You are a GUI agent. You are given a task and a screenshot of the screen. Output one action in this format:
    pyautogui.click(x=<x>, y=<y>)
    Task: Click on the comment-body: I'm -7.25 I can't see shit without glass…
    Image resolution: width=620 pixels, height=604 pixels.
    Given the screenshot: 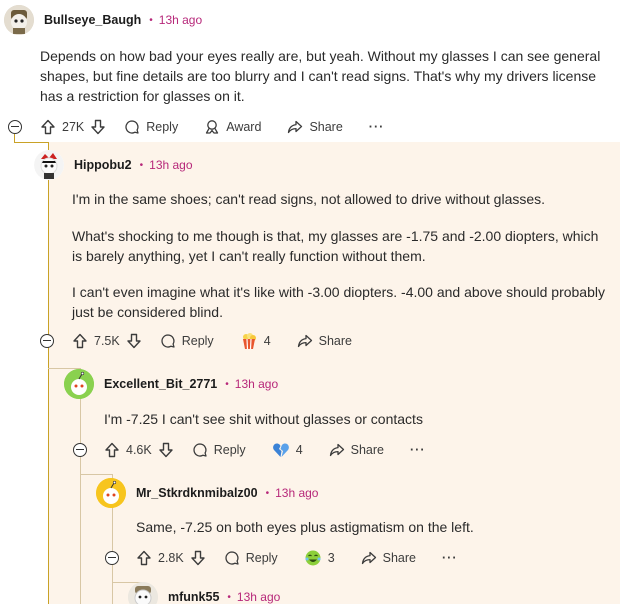 What is the action you would take?
    pyautogui.click(x=263, y=419)
    